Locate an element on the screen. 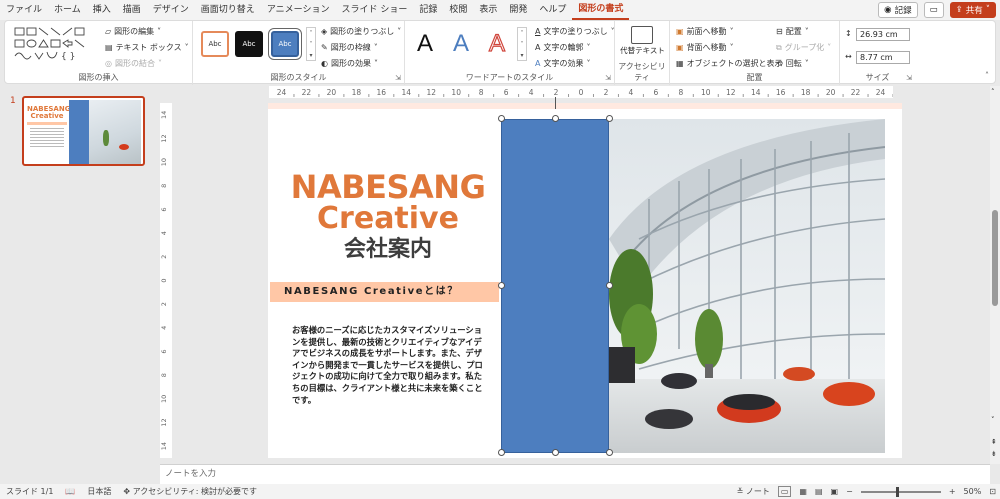  shape-fill-button: ◈ 図形の塗りつぶし ˅ is located at coordinates (361, 31).